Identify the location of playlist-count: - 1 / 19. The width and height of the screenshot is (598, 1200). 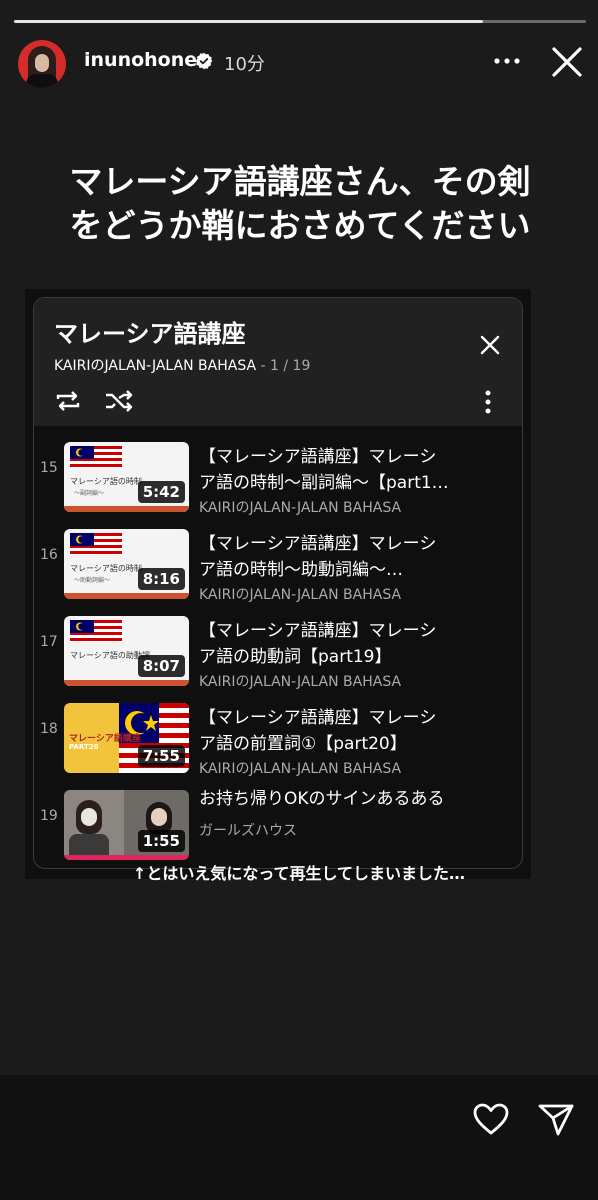
(283, 366).